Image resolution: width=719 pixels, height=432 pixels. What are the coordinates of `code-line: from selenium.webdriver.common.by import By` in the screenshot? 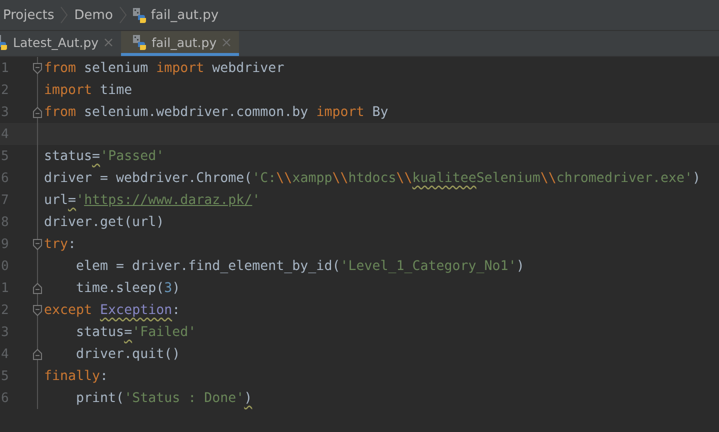 It's located at (216, 112).